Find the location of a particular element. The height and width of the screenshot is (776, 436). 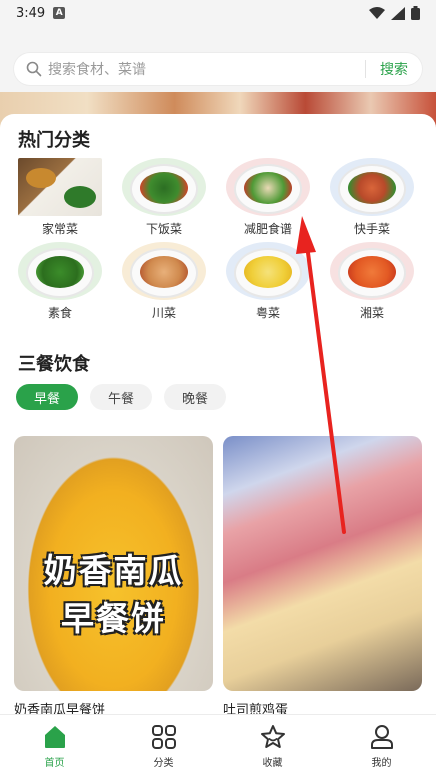

hot-categories-title: 热门分类 is located at coordinates (54, 140).